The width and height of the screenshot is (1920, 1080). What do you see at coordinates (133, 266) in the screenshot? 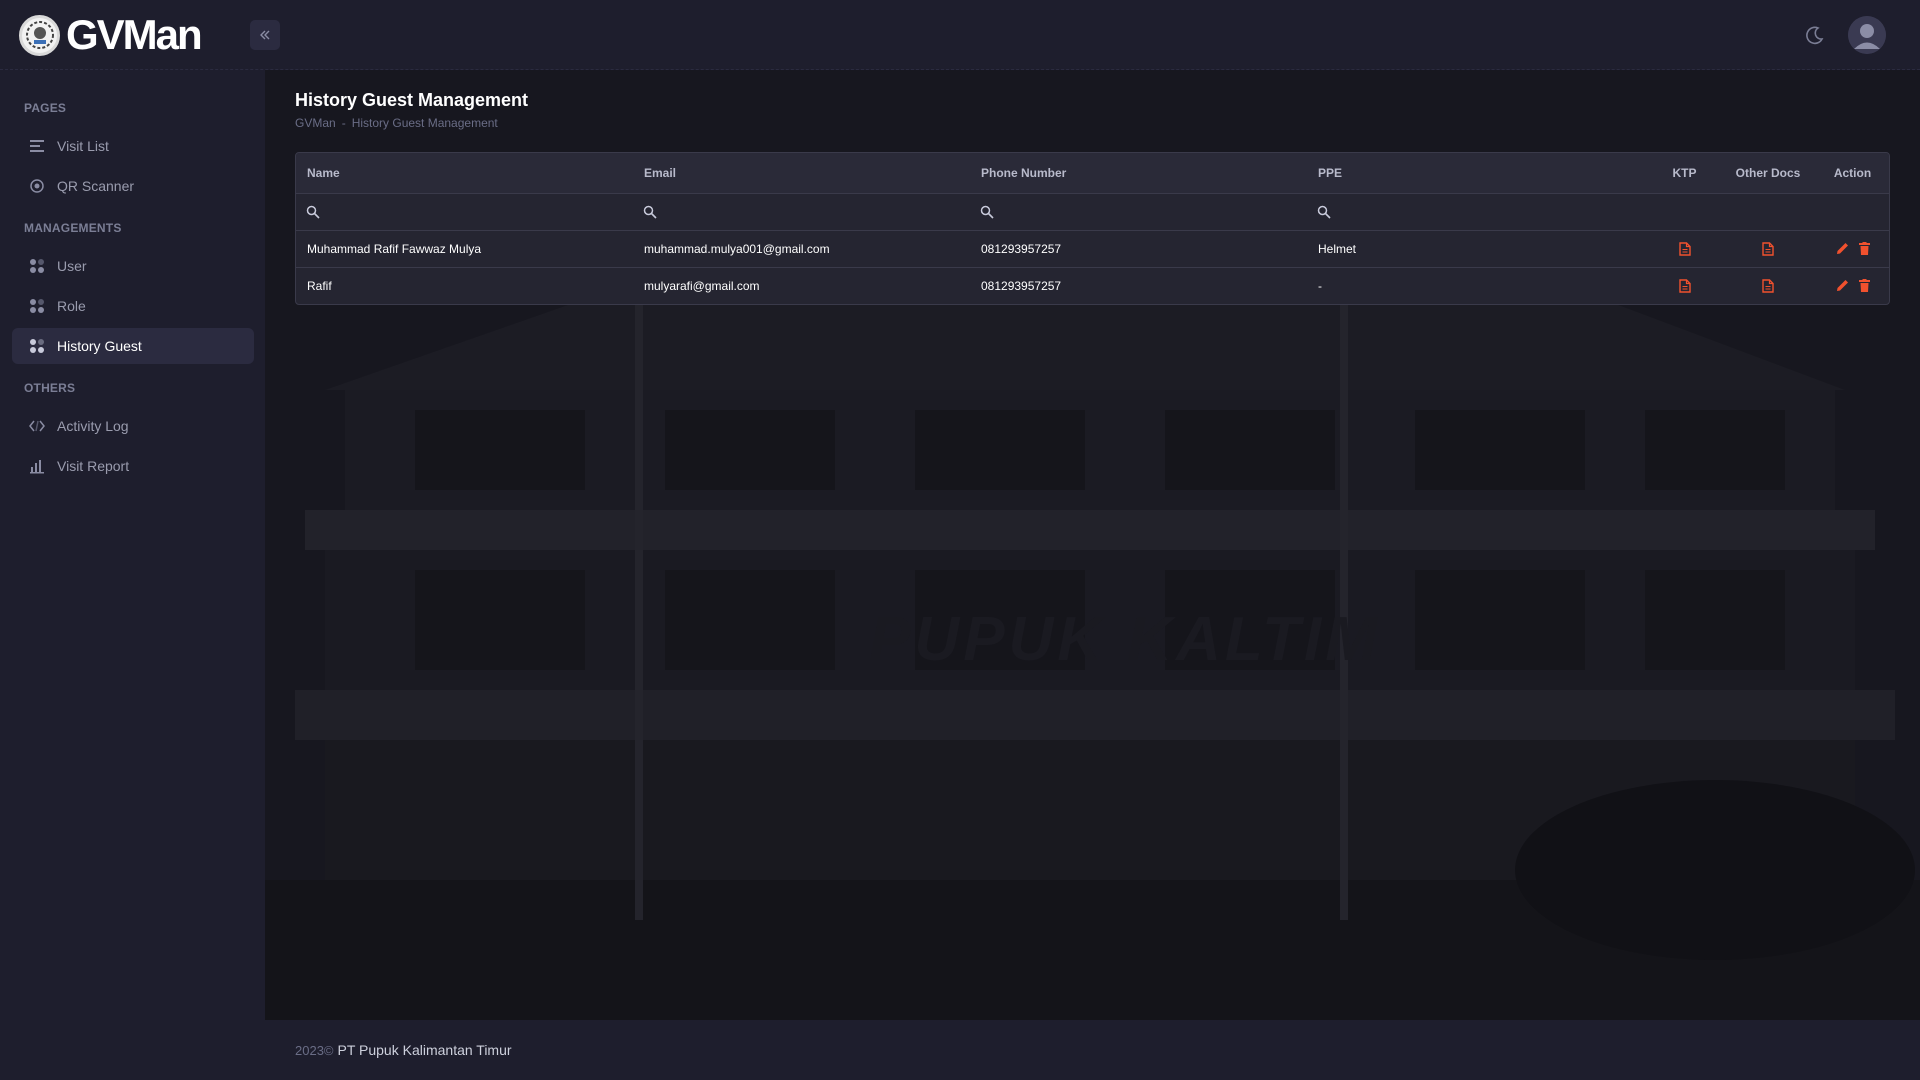
I see `sidebar-item-user: User` at bounding box center [133, 266].